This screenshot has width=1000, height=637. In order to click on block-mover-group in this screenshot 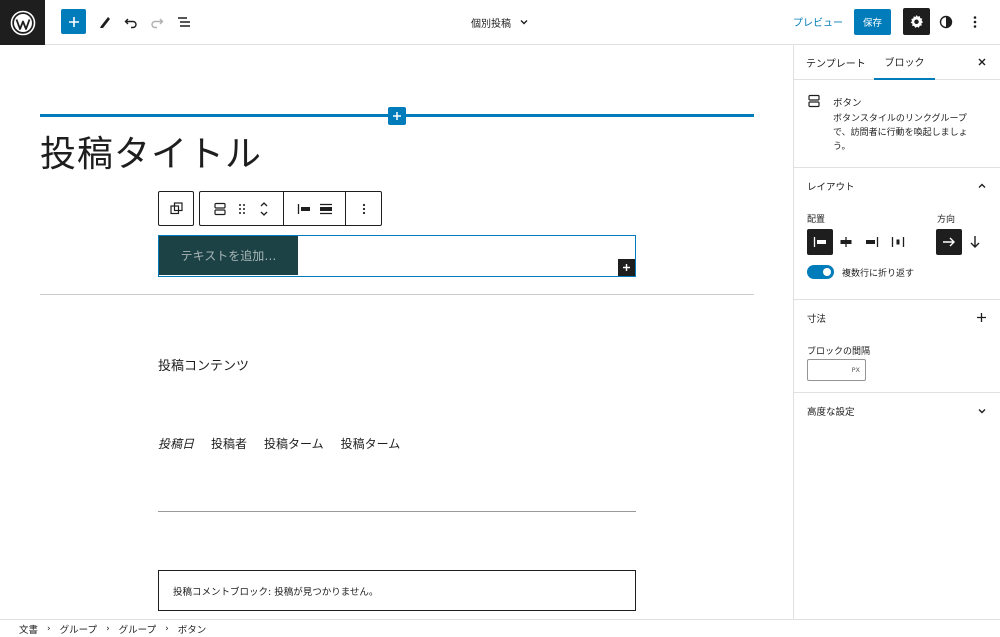, I will do `click(242, 208)`.